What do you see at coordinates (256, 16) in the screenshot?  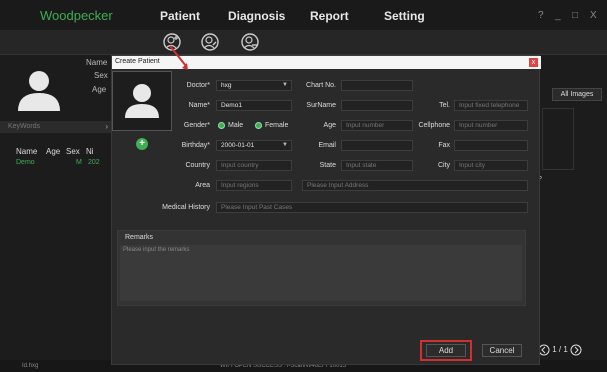 I see `tab-diagnosis: Diagnosis` at bounding box center [256, 16].